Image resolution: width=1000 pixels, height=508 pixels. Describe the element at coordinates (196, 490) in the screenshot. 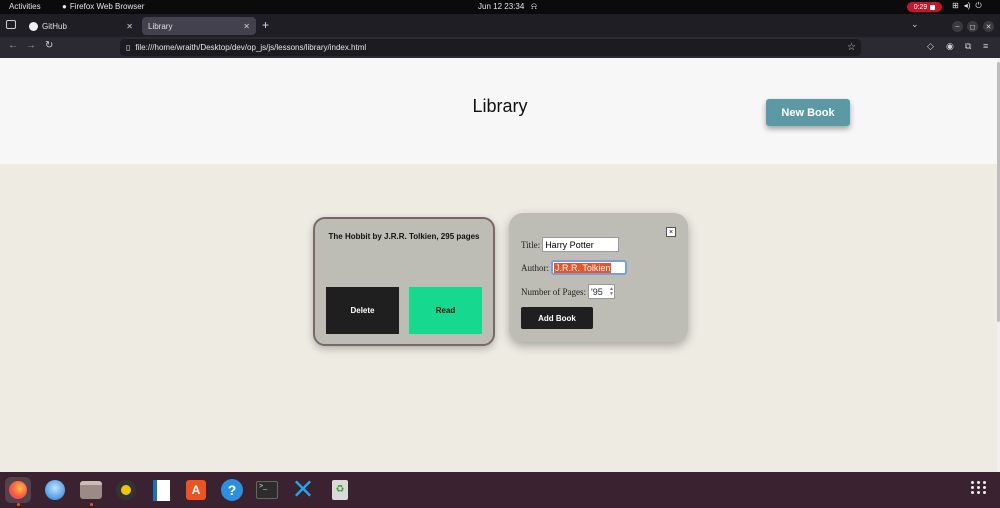

I see `app-center-icon: A` at that location.